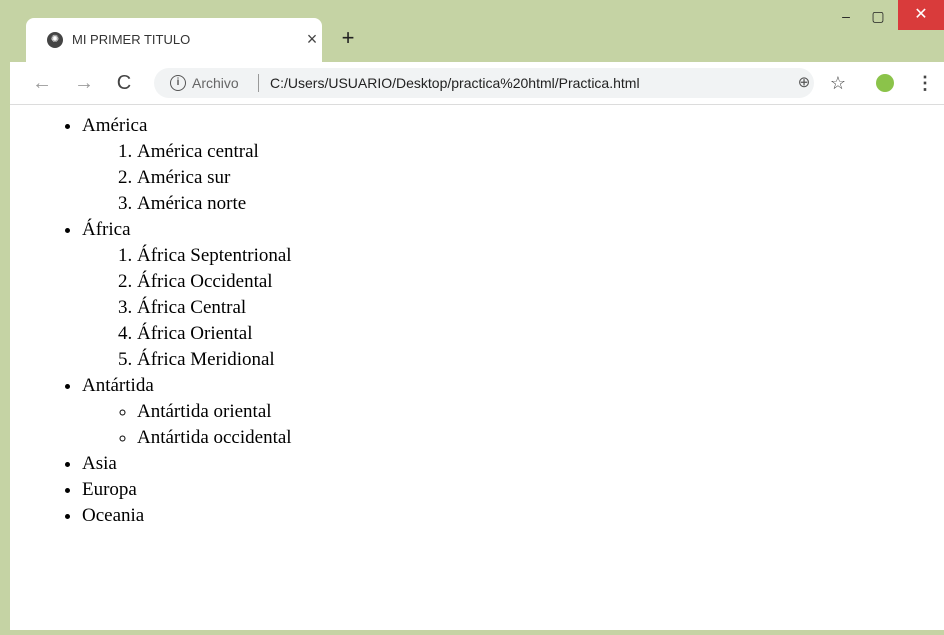 The image size is (944, 635). Describe the element at coordinates (885, 83) in the screenshot. I see `extension-icon` at that location.